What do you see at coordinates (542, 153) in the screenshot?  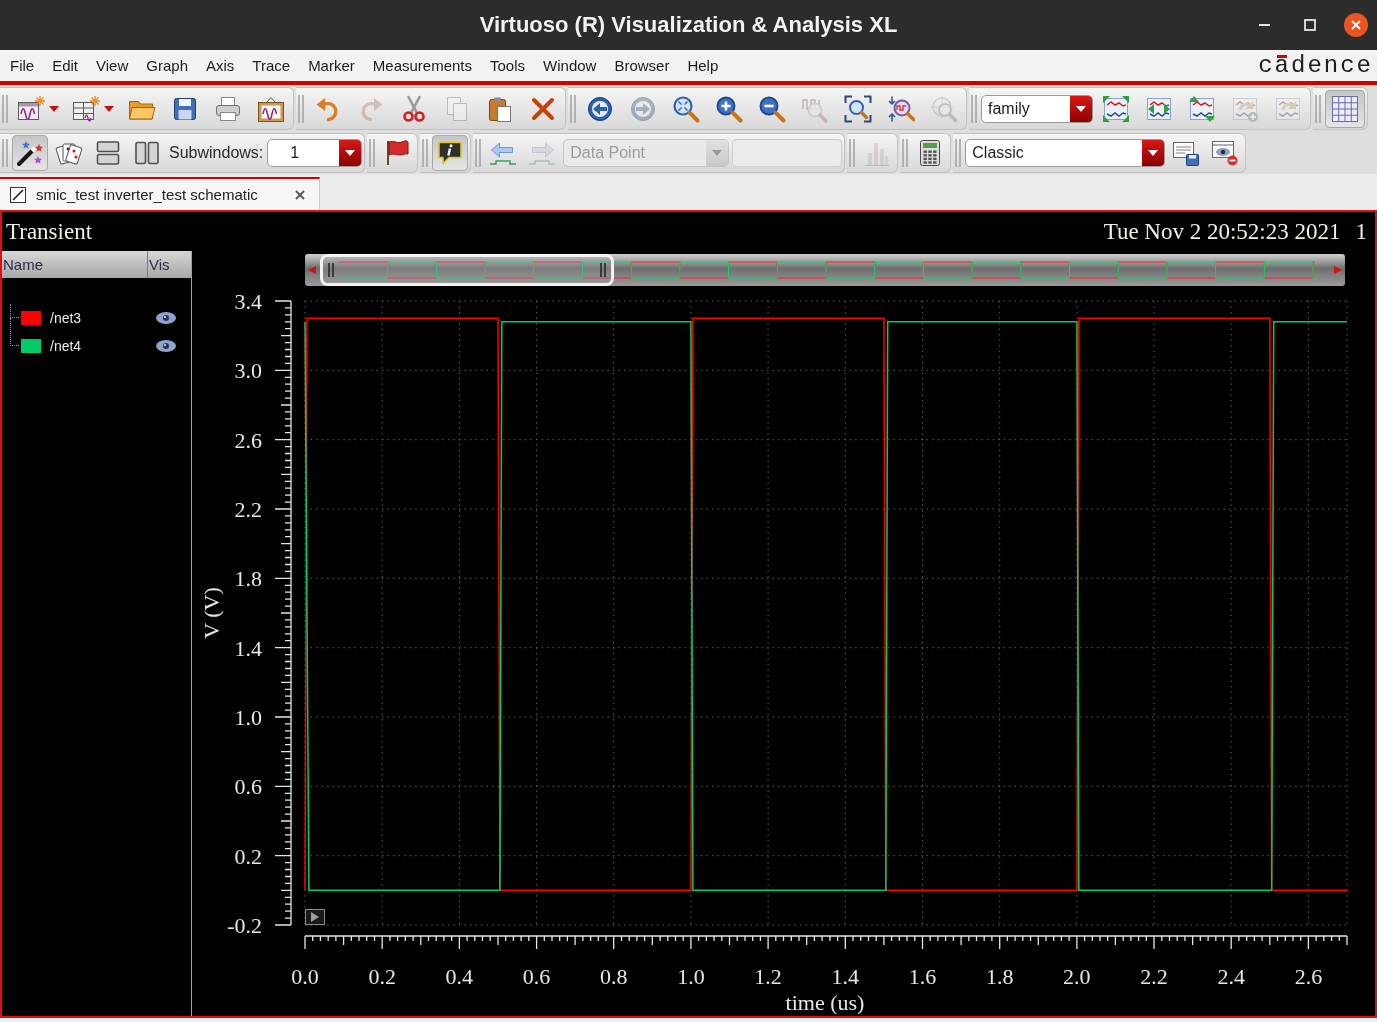 I see `right-arrow-icon` at bounding box center [542, 153].